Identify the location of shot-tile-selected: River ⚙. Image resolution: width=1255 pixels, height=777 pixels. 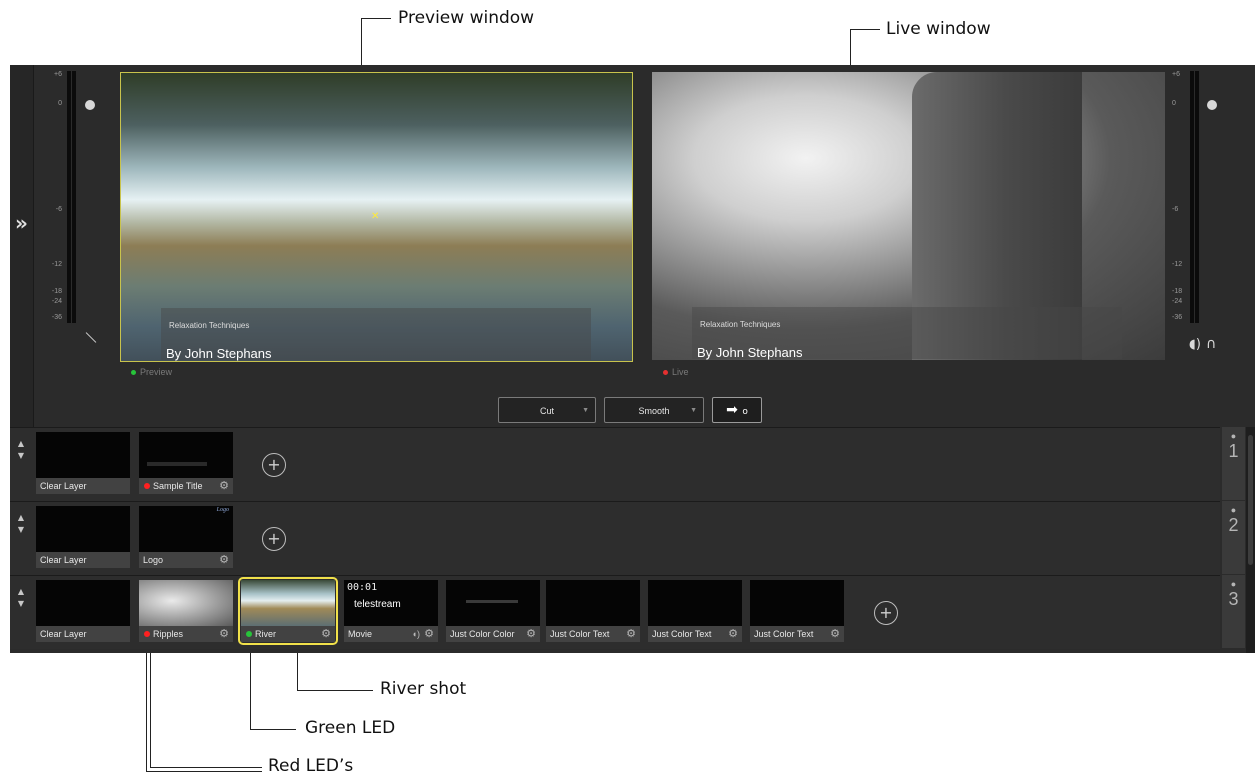
(288, 611).